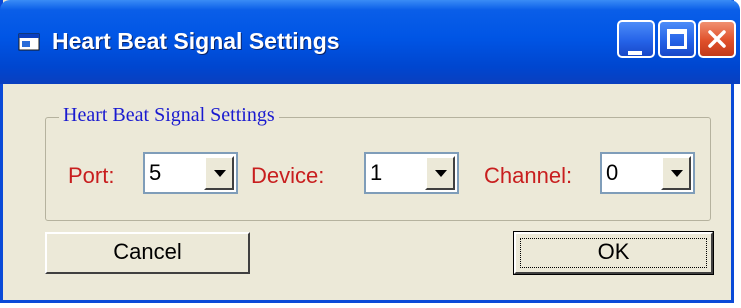 This screenshot has width=741, height=308. I want to click on port-label: Port:, so click(91, 175).